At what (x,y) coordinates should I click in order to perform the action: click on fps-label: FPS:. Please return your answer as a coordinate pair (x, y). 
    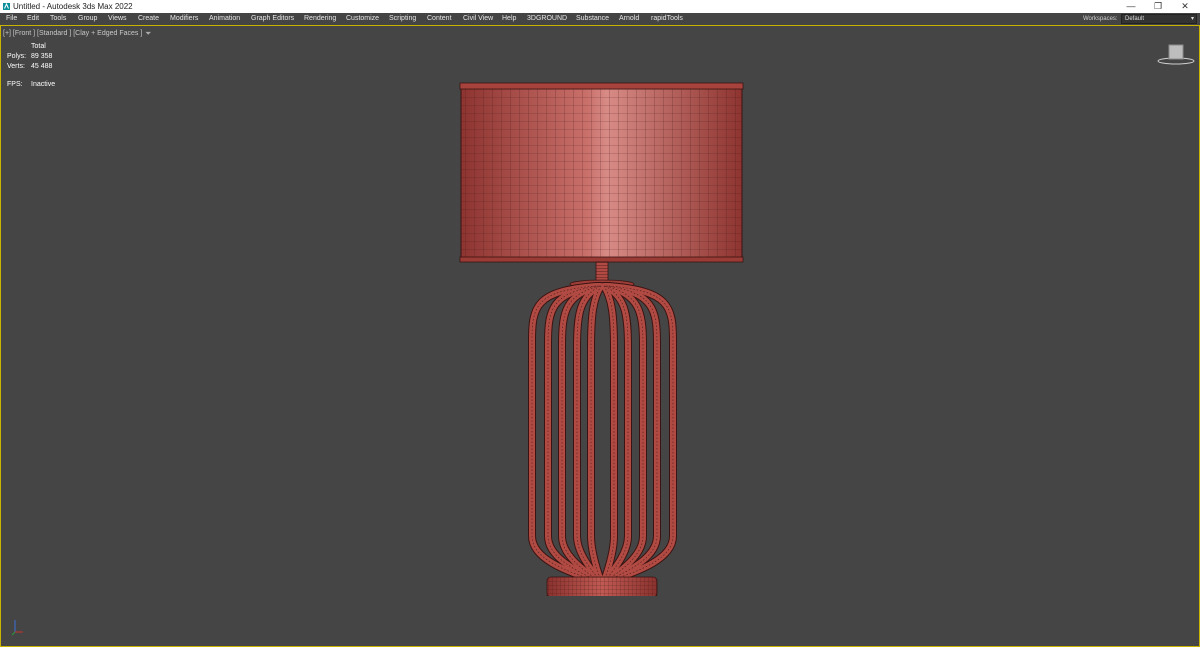
    Looking at the image, I should click on (15, 84).